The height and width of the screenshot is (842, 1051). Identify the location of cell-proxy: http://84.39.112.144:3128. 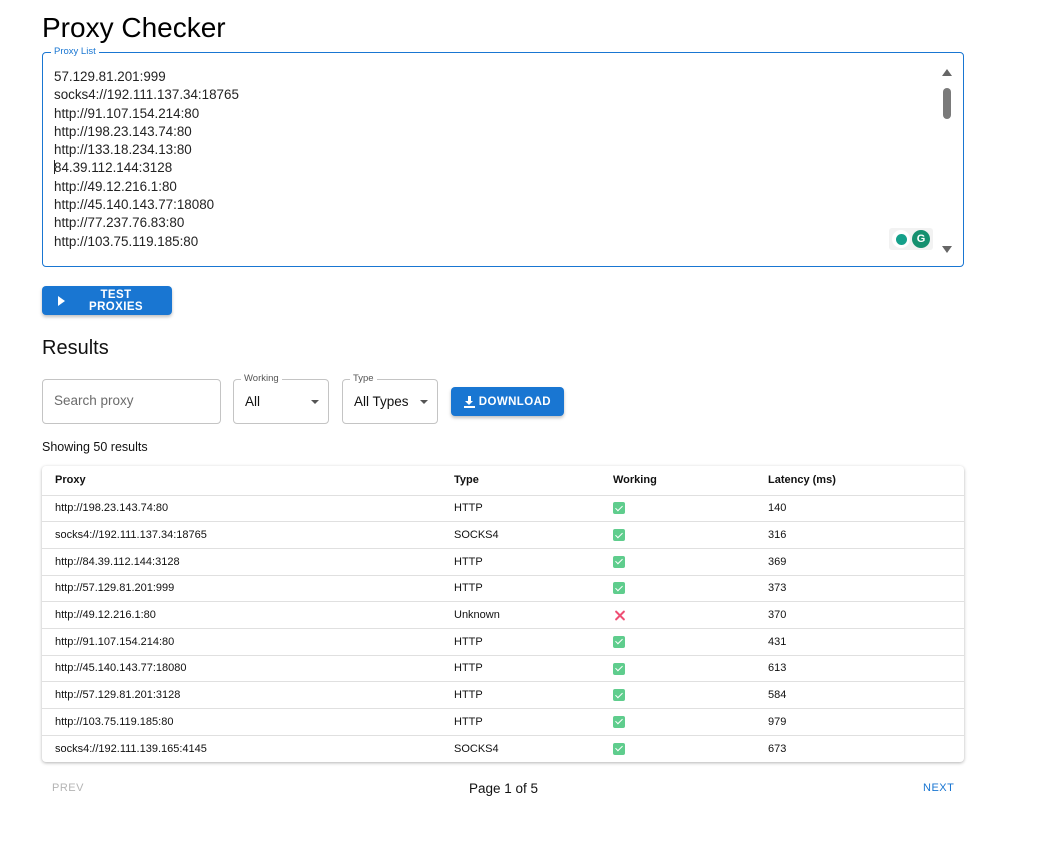
(241, 562).